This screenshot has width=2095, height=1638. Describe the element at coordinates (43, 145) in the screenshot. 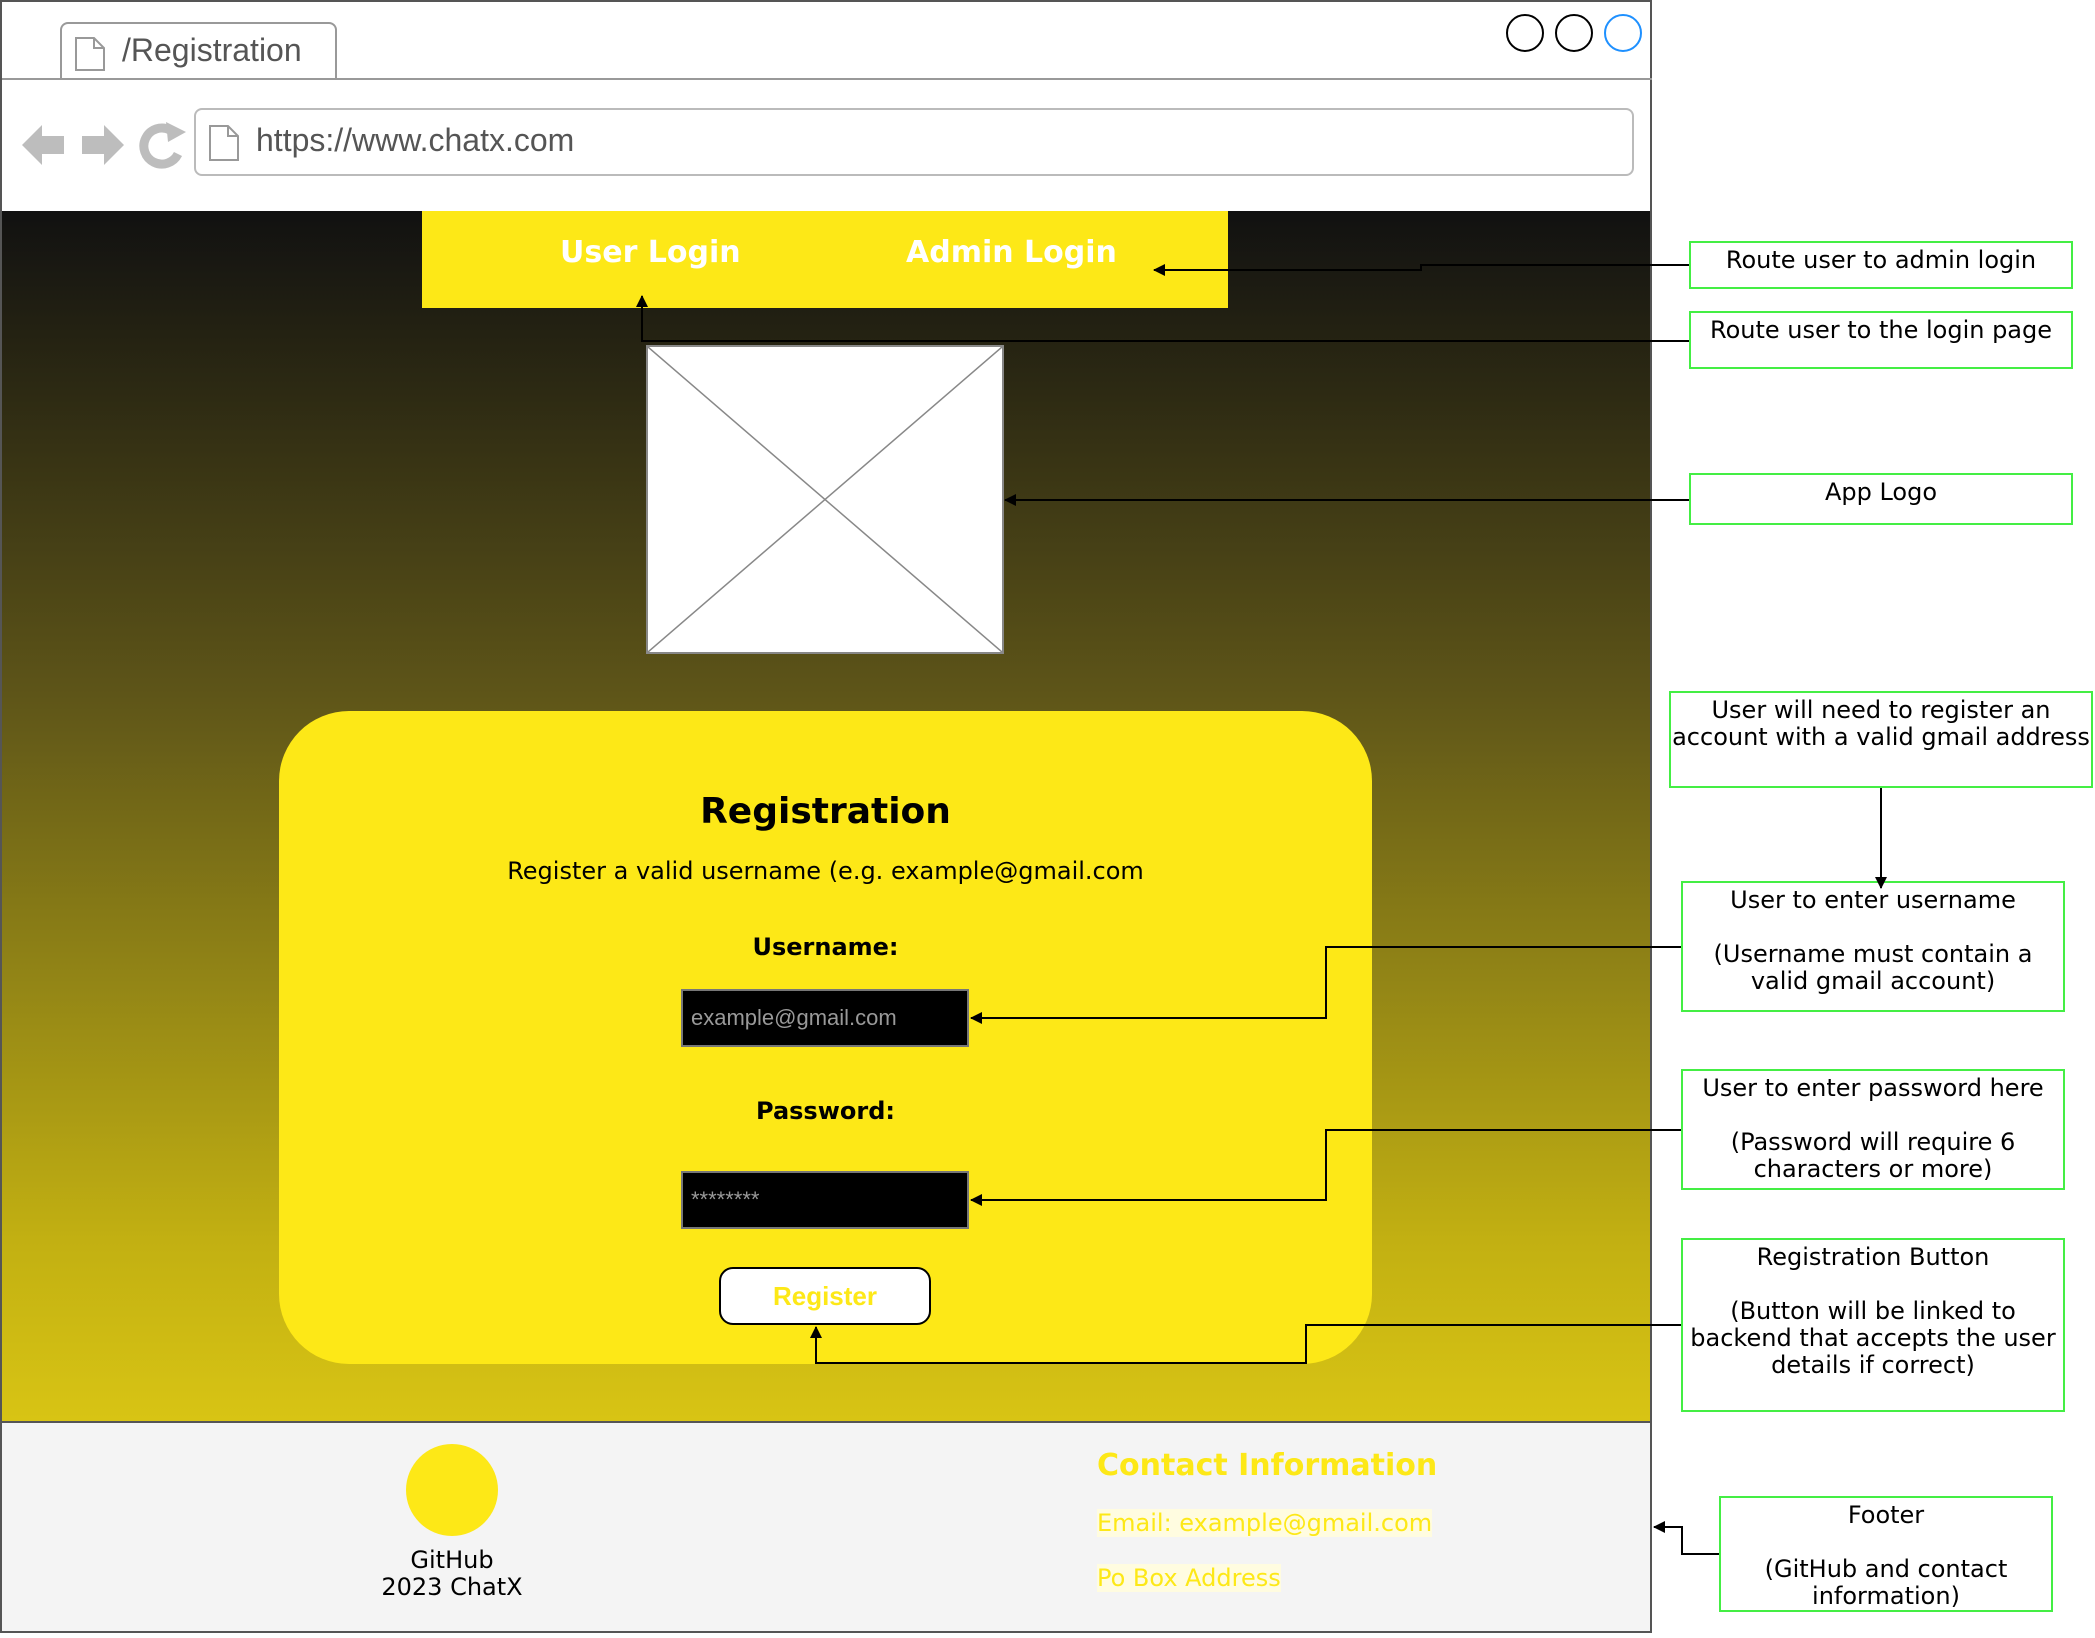

I see `back-arrow-icon` at that location.